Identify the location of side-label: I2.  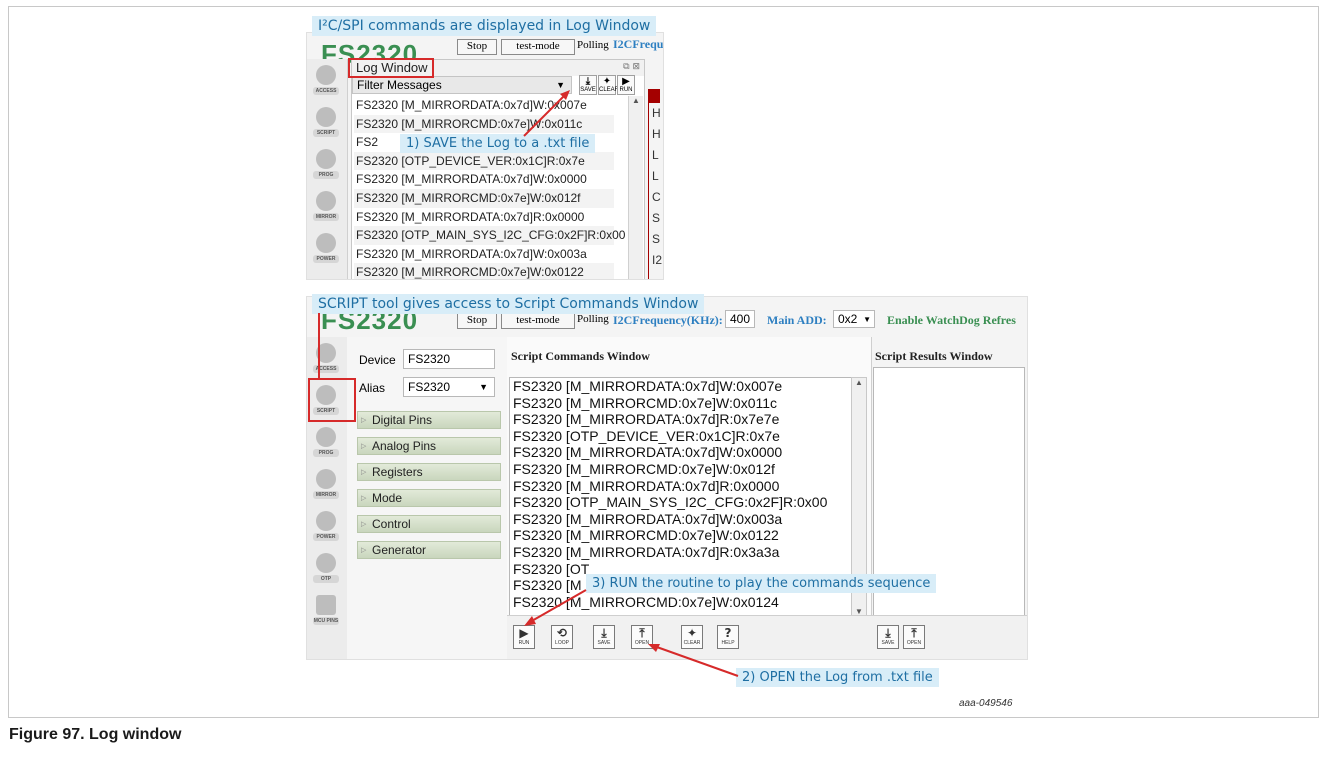
(657, 260).